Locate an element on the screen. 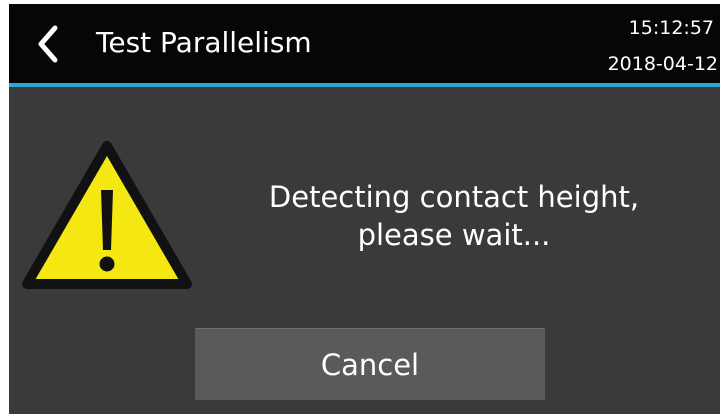 This screenshot has height=414, width=720. back-button is located at coordinates (49, 44).